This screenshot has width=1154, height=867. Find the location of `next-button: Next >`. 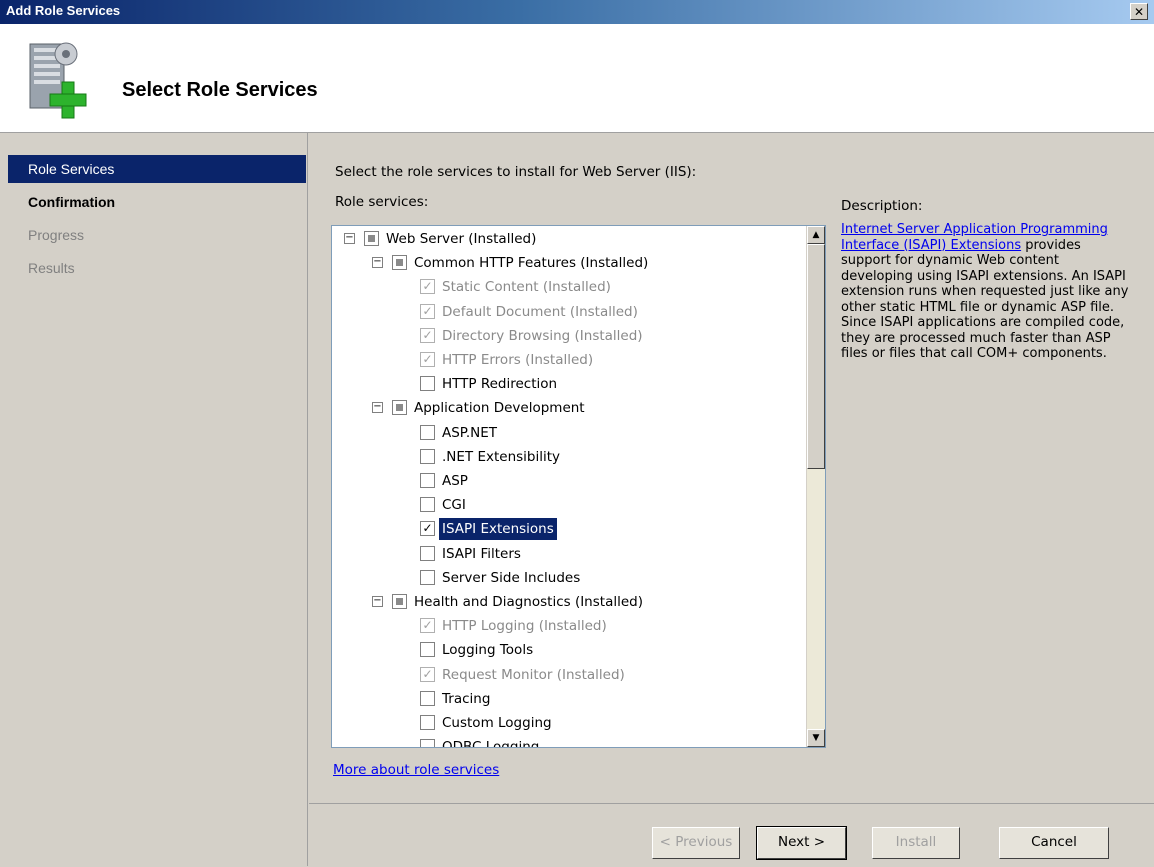

next-button: Next > is located at coordinates (801, 843).